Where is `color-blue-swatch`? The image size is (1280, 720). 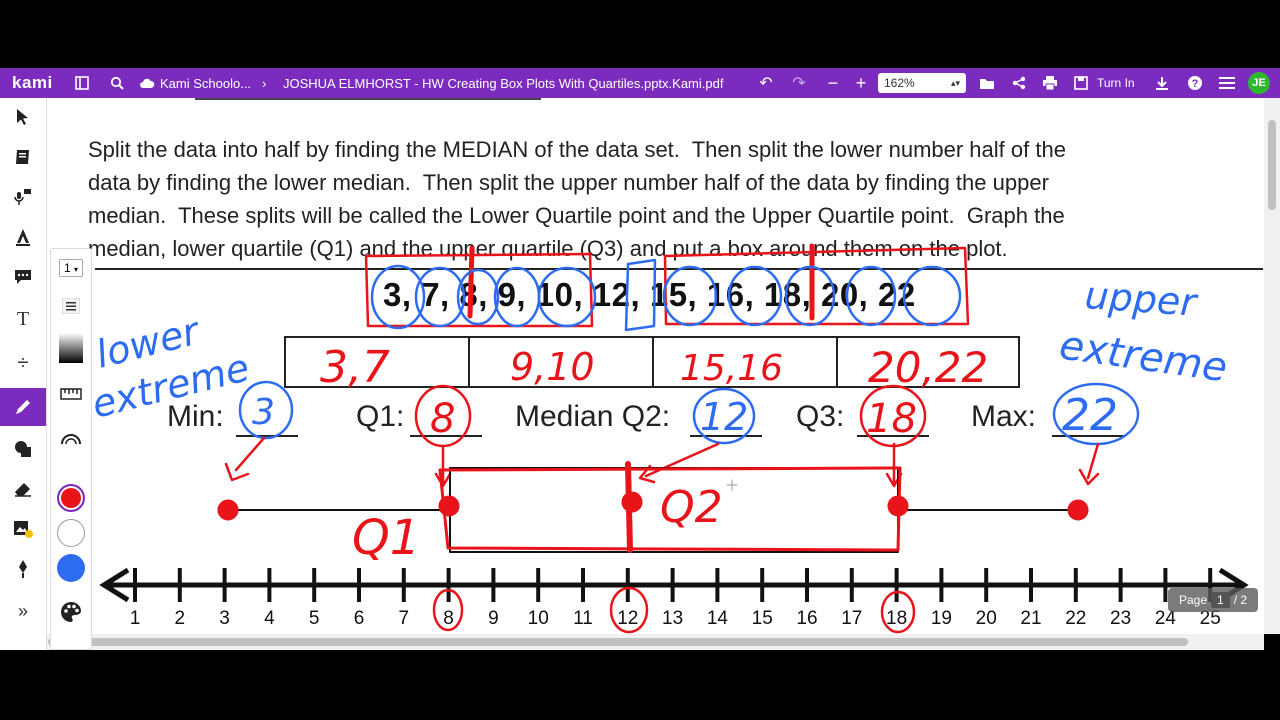 color-blue-swatch is located at coordinates (71, 568).